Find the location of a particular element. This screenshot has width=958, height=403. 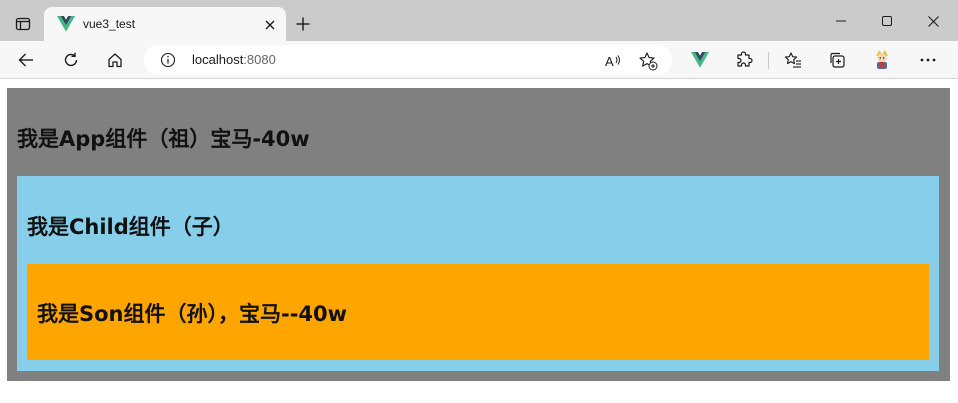

add-favorite-icon is located at coordinates (648, 61).